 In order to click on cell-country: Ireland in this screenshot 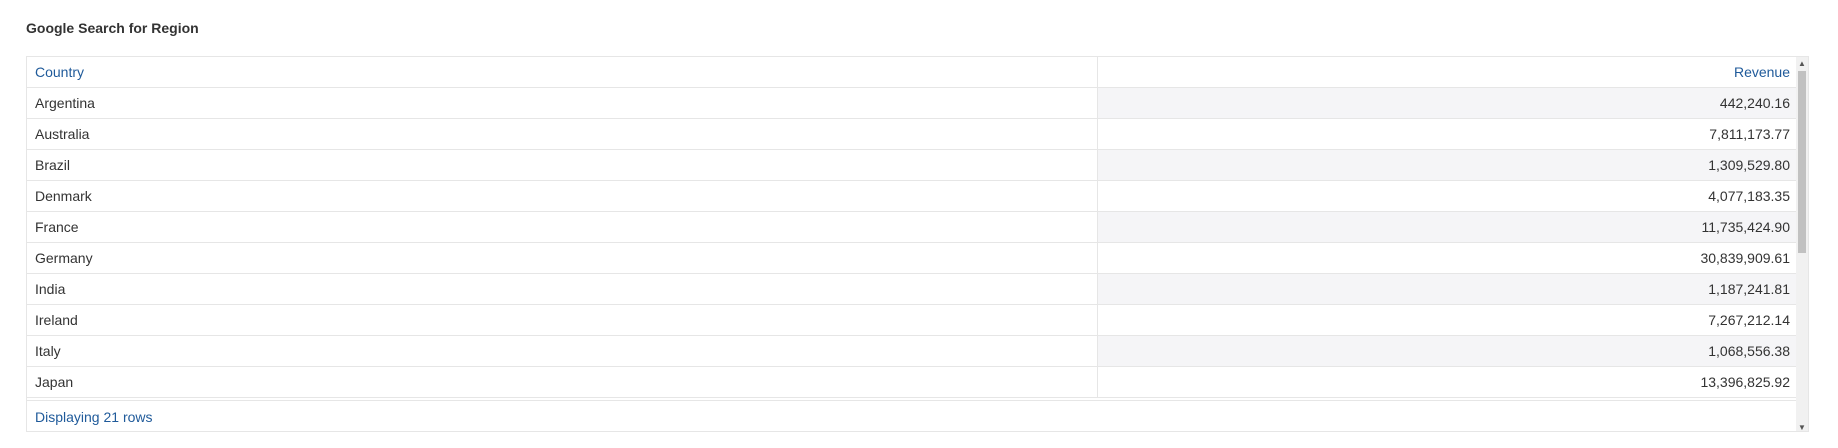, I will do `click(562, 320)`.